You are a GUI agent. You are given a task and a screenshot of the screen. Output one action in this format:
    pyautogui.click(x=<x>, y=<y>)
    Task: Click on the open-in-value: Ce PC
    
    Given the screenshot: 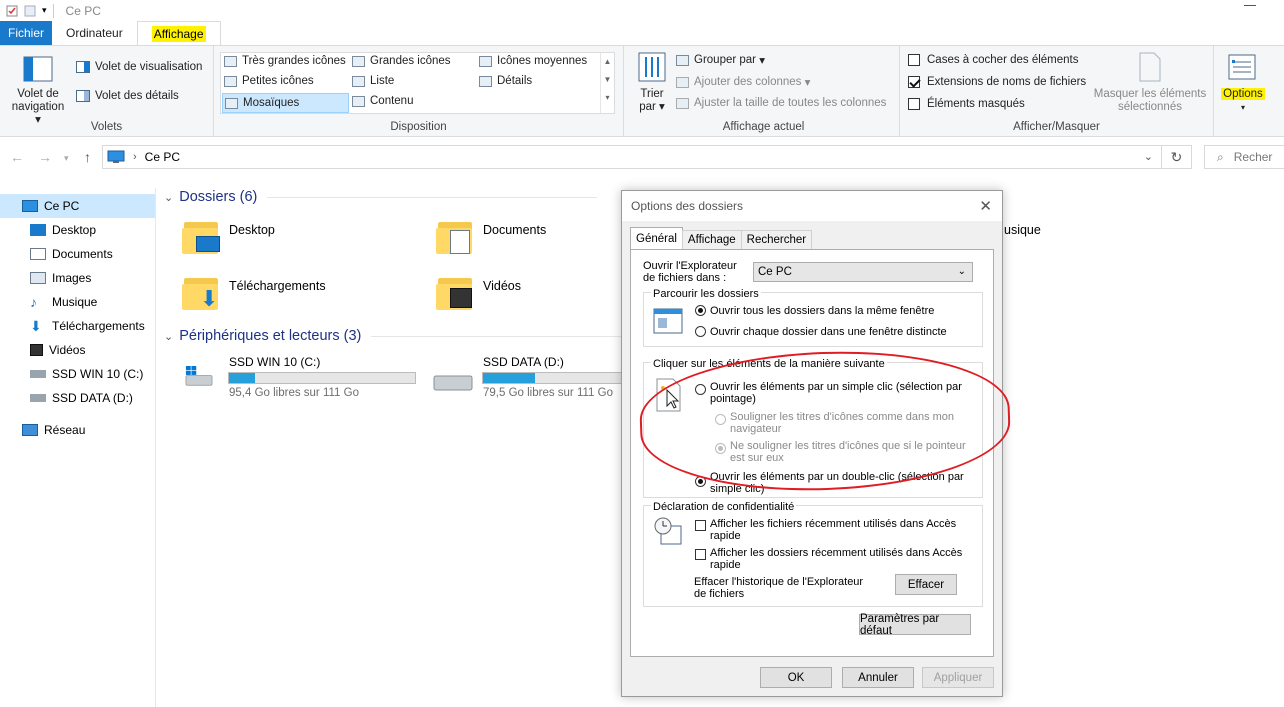 What is the action you would take?
    pyautogui.click(x=775, y=272)
    